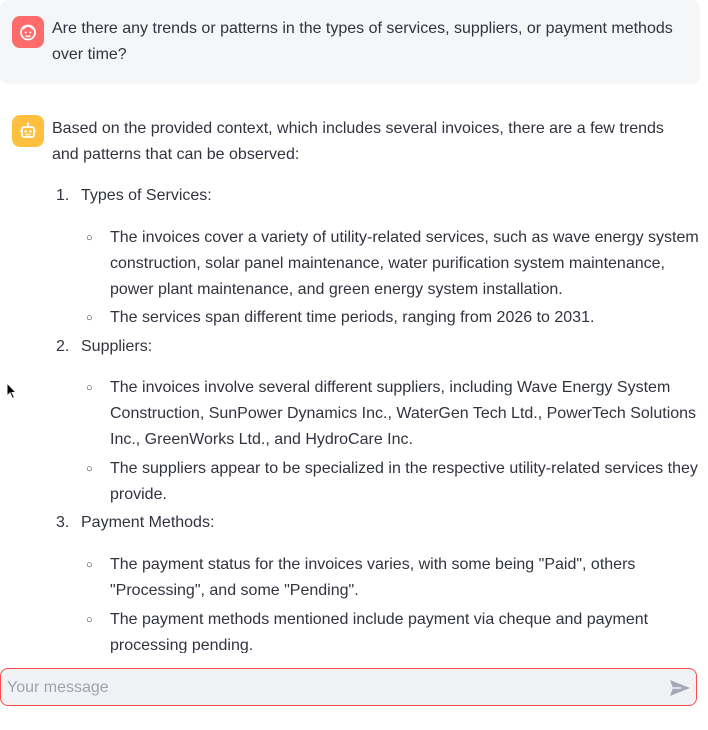  What do you see at coordinates (146, 195) in the screenshot?
I see `section-title: Types of Services:` at bounding box center [146, 195].